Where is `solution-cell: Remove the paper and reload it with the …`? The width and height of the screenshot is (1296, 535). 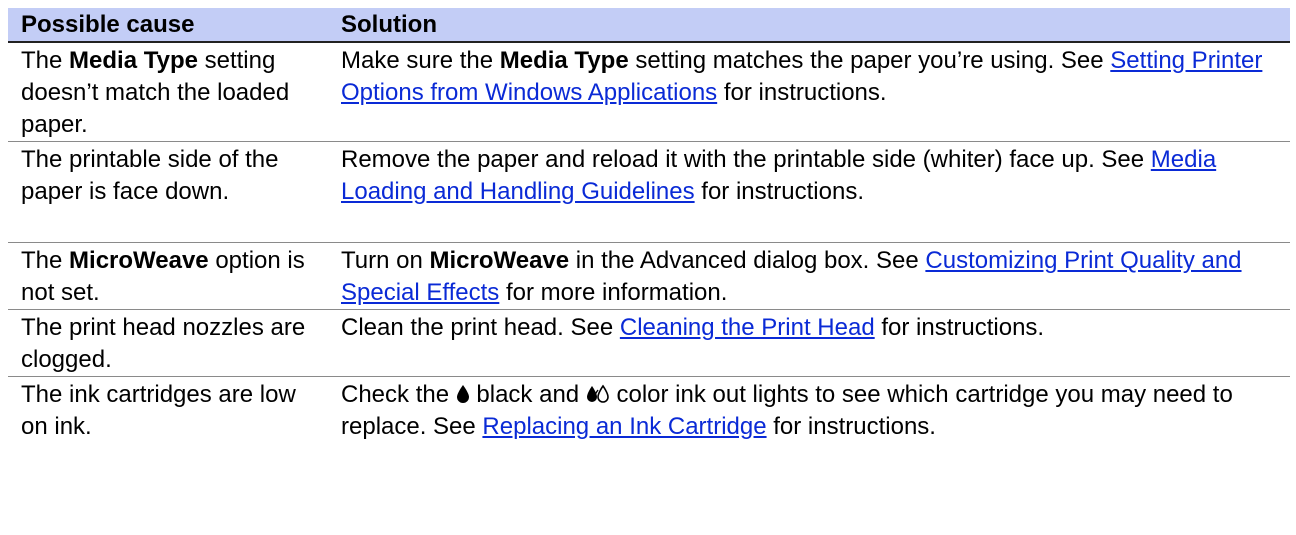
solution-cell: Remove the paper and reload it with the … is located at coordinates (809, 192).